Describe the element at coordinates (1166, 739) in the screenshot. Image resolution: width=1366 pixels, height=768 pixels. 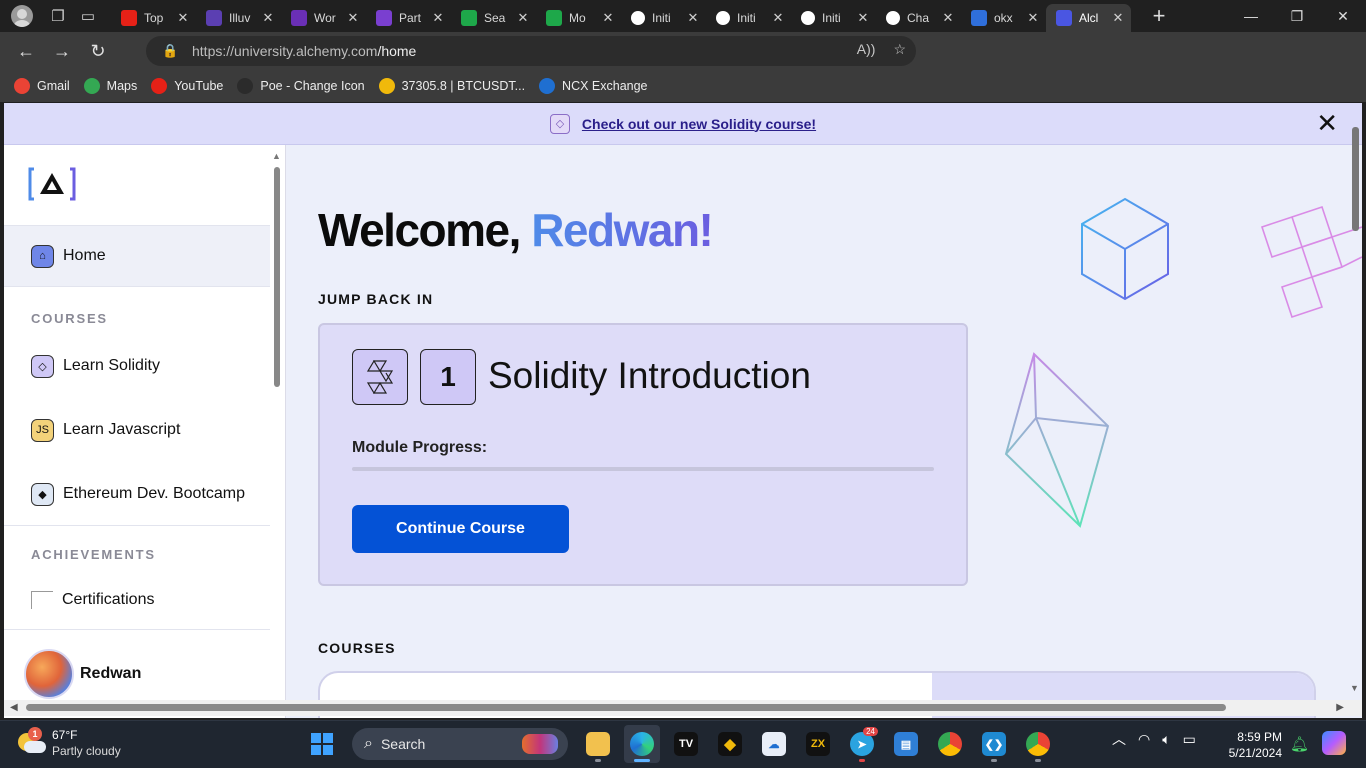
I see `volume-icon: 🔈︎` at that location.